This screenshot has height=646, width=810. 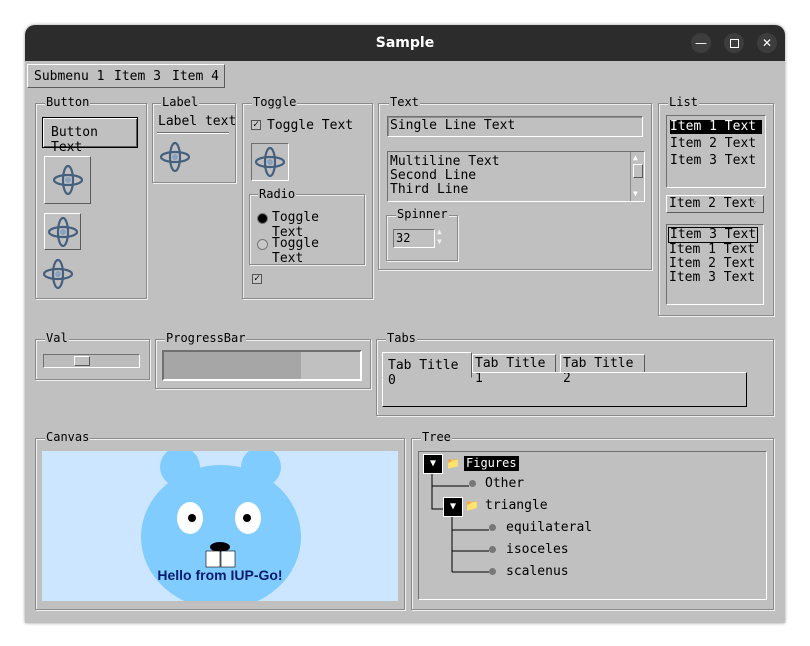 I want to click on list2-item-1: Item 3 Text, so click(x=713, y=235).